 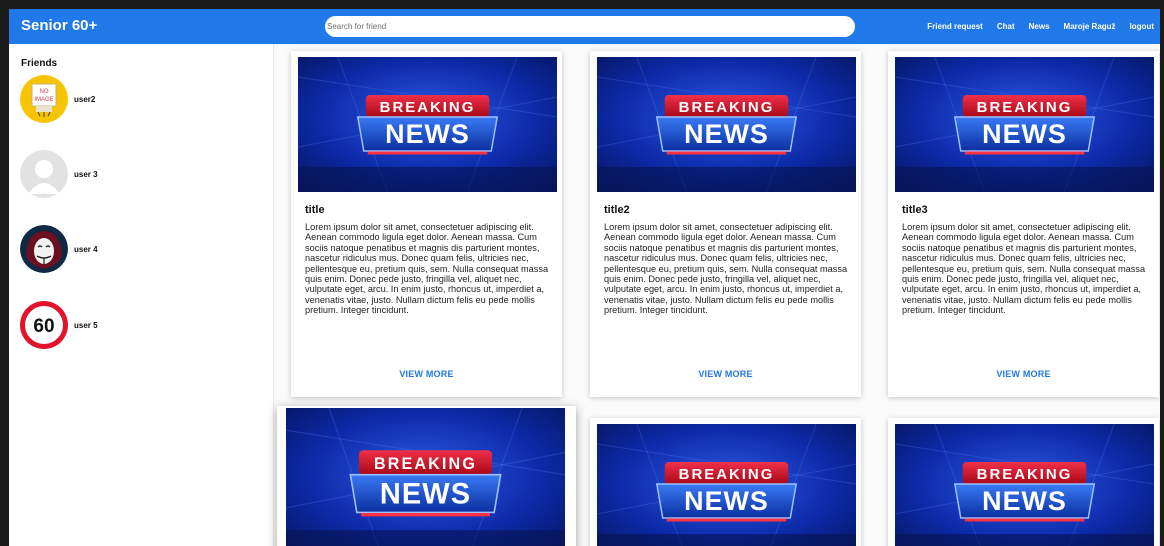 What do you see at coordinates (86, 325) in the screenshot?
I see `friend-name: user 5` at bounding box center [86, 325].